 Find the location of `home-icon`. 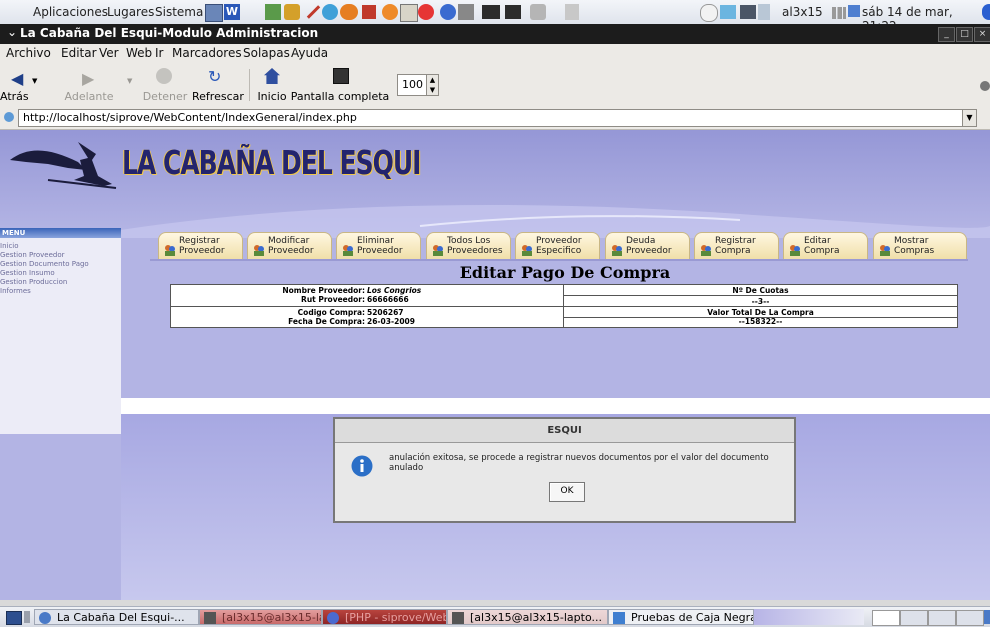

home-icon is located at coordinates (272, 76).